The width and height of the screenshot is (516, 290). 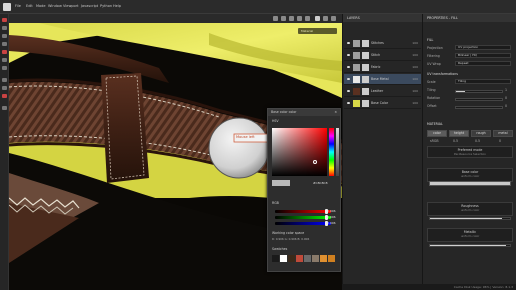 I want to click on projection-select: UV projection, so click(x=483, y=47).